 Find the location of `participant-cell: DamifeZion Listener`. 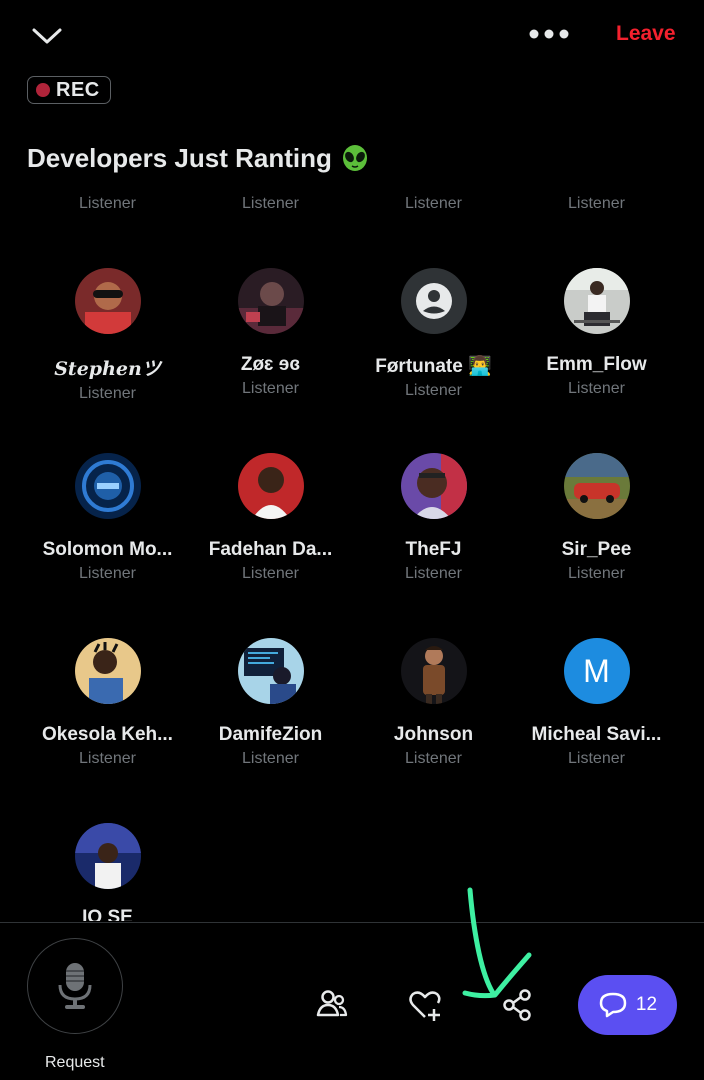

participant-cell: DamifeZion Listener is located at coordinates (270, 703).